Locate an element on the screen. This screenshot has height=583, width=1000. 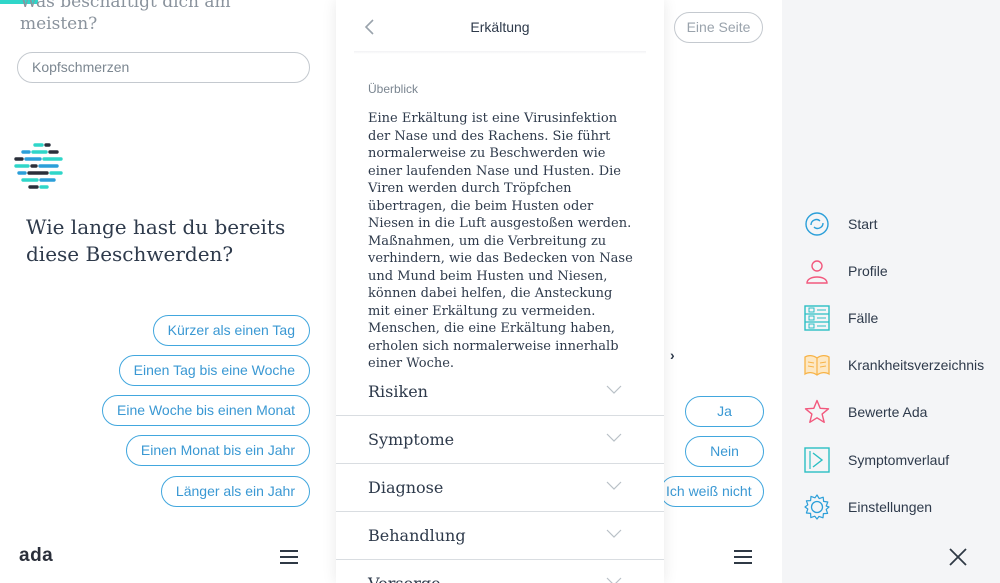
article-header: Erkältung is located at coordinates (500, 26).